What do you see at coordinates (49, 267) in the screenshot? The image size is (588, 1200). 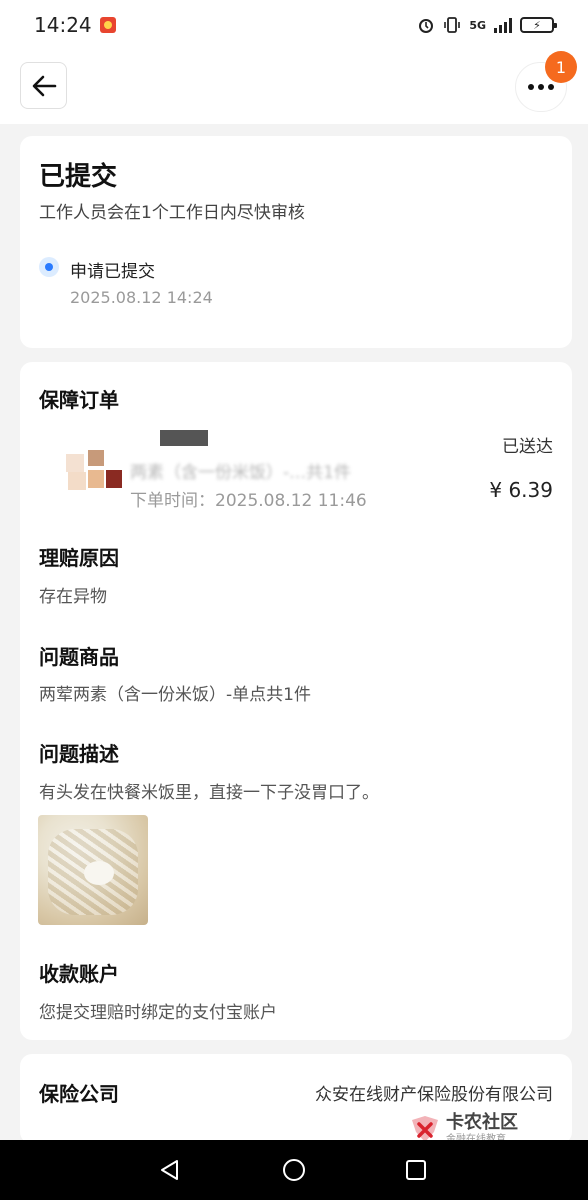 I see `step-active-icon` at bounding box center [49, 267].